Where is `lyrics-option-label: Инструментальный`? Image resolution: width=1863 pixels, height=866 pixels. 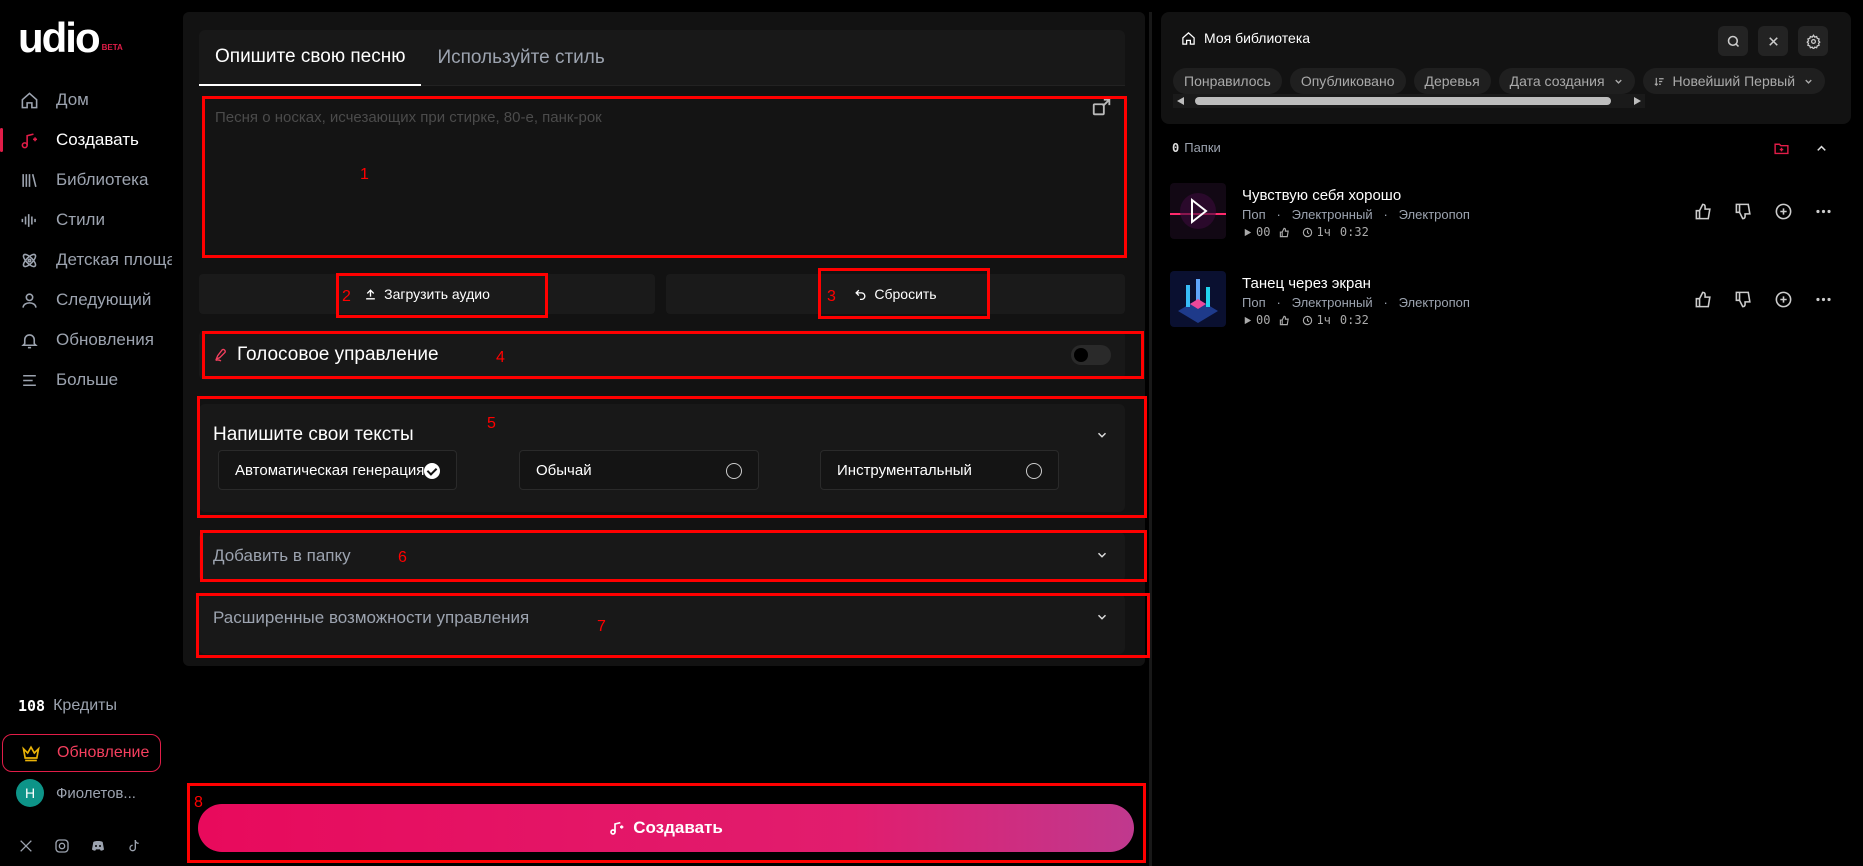
lyrics-option-label: Инструментальный is located at coordinates (904, 470).